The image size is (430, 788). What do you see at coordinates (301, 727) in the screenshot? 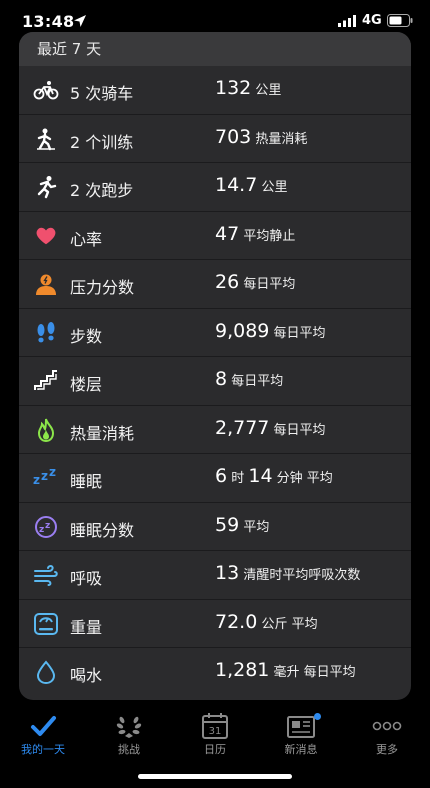
I see `newspaper-icon` at bounding box center [301, 727].